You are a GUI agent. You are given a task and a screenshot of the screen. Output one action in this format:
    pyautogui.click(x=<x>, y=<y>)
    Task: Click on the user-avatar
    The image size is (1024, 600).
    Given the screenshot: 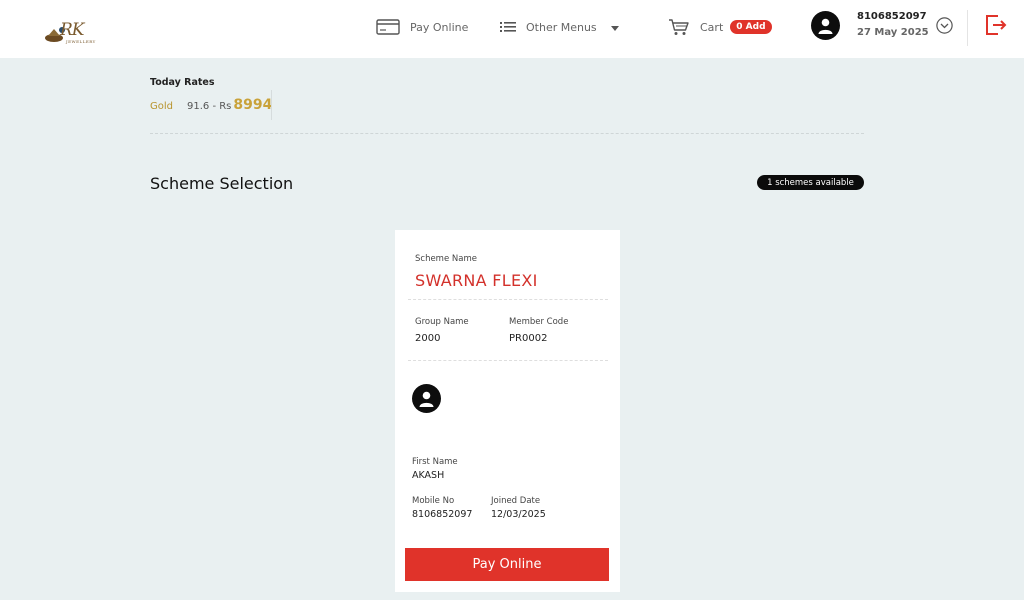 What is the action you would take?
    pyautogui.click(x=825, y=25)
    